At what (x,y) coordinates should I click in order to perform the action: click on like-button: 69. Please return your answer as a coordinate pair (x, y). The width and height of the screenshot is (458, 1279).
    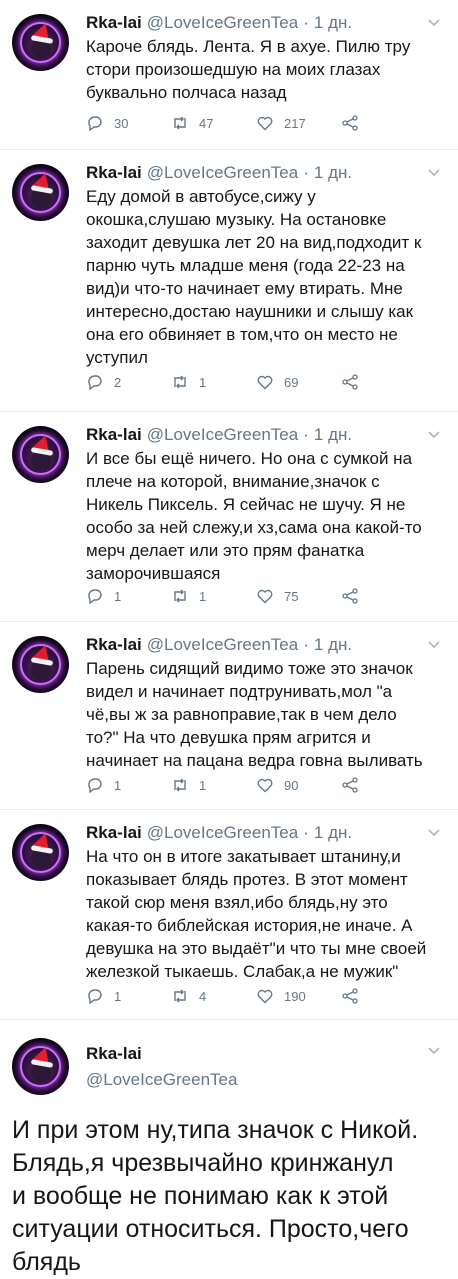
    Looking at the image, I should click on (277, 382).